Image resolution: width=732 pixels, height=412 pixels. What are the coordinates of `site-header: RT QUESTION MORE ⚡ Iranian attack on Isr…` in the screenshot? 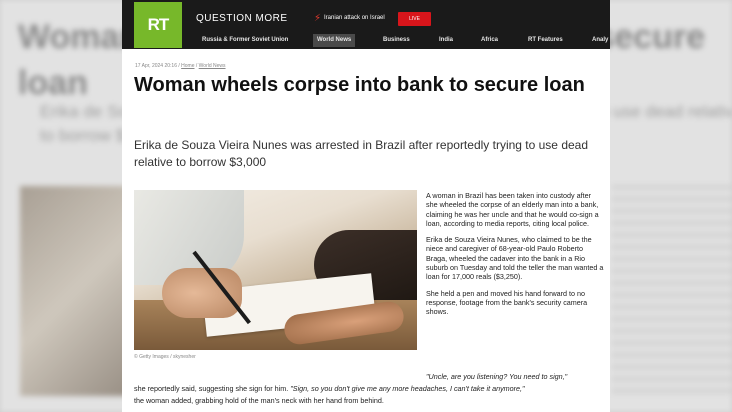 It's located at (366, 24).